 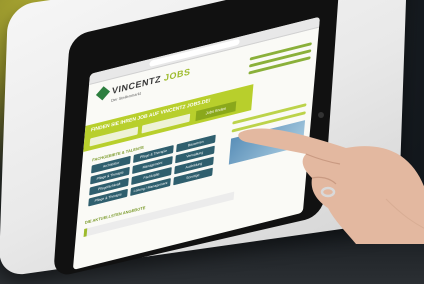 What do you see at coordinates (280, 58) in the screenshot?
I see `side-links` at bounding box center [280, 58].